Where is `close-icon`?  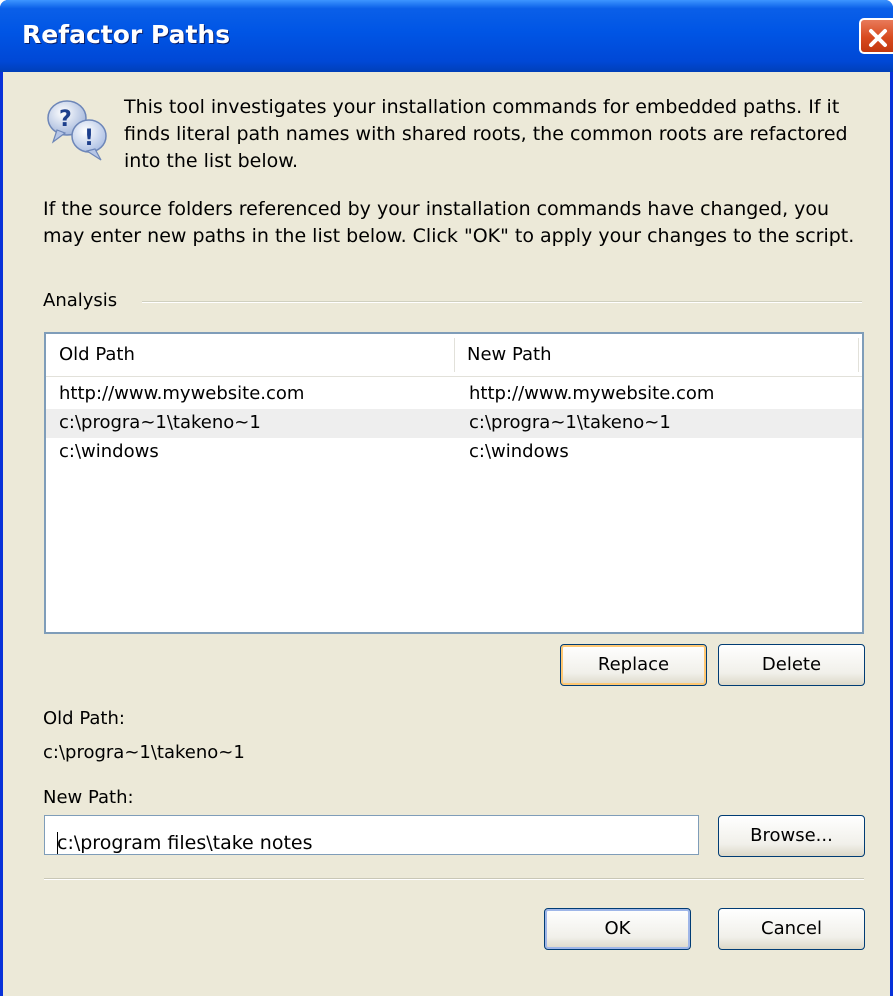 close-icon is located at coordinates (878, 38).